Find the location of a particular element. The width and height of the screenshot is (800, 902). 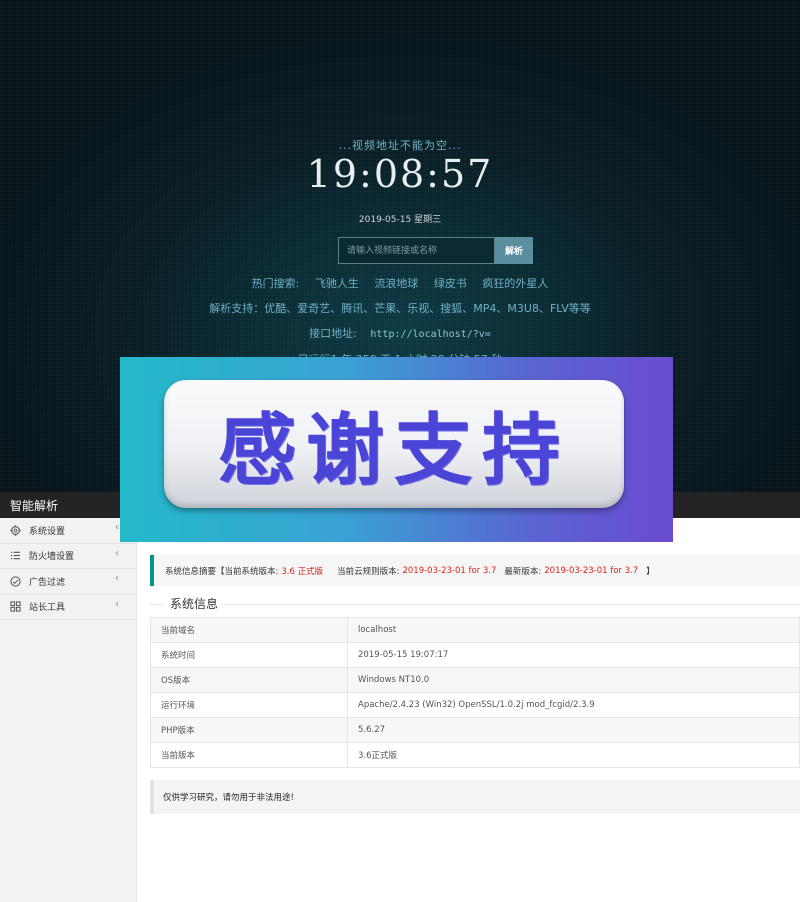

sidebar-item-label: 防火墙设置 is located at coordinates (52, 557).